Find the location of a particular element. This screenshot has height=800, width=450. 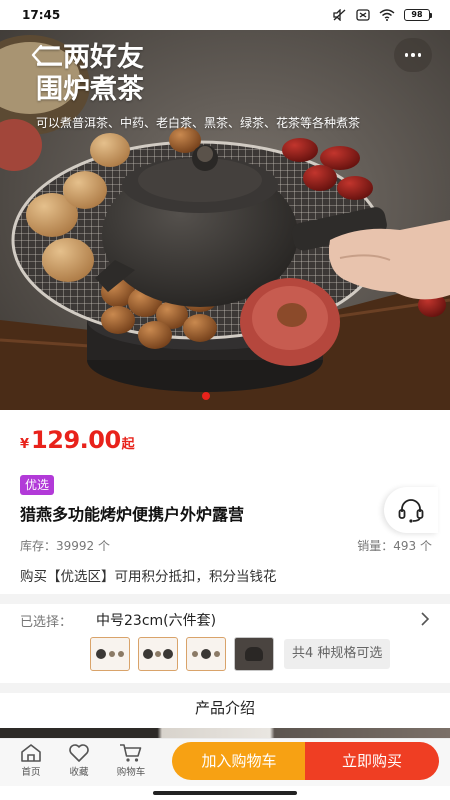

wifi-icon is located at coordinates (387, 15).